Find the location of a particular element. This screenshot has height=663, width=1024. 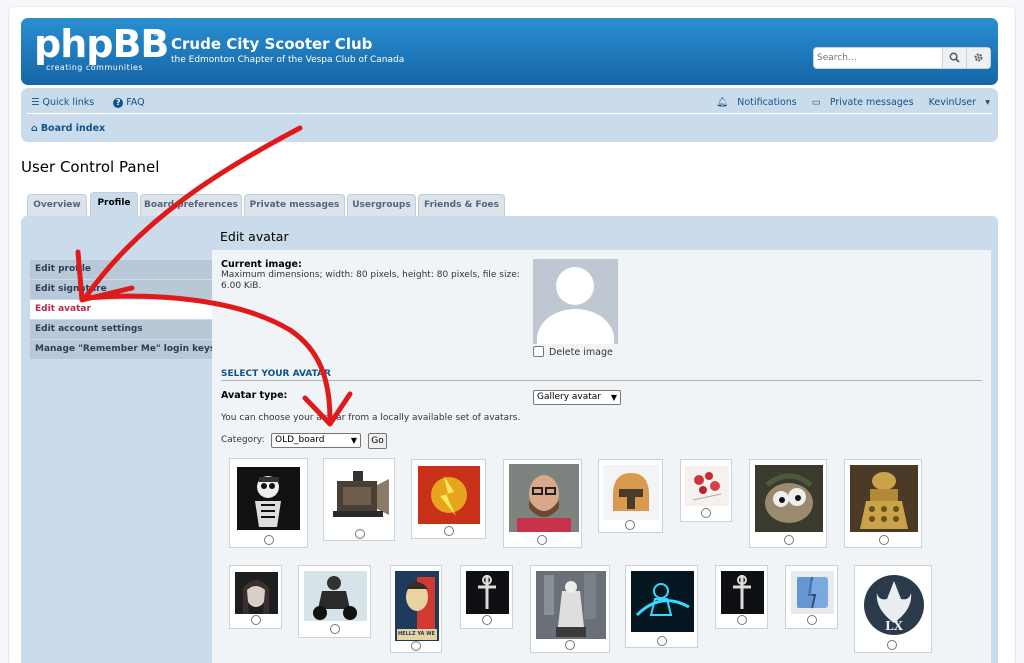

quick-links-label: Quick links is located at coordinates (68, 102).